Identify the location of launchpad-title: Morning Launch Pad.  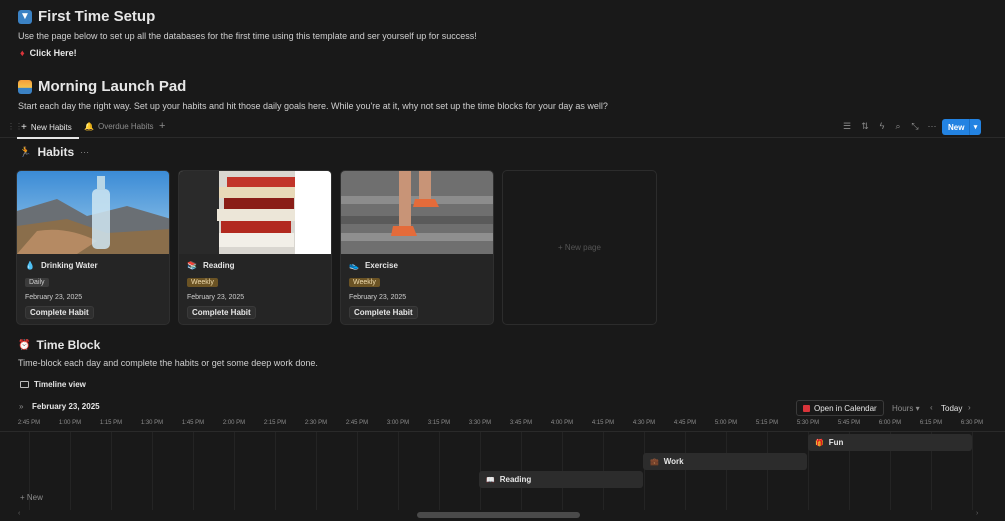
(112, 86).